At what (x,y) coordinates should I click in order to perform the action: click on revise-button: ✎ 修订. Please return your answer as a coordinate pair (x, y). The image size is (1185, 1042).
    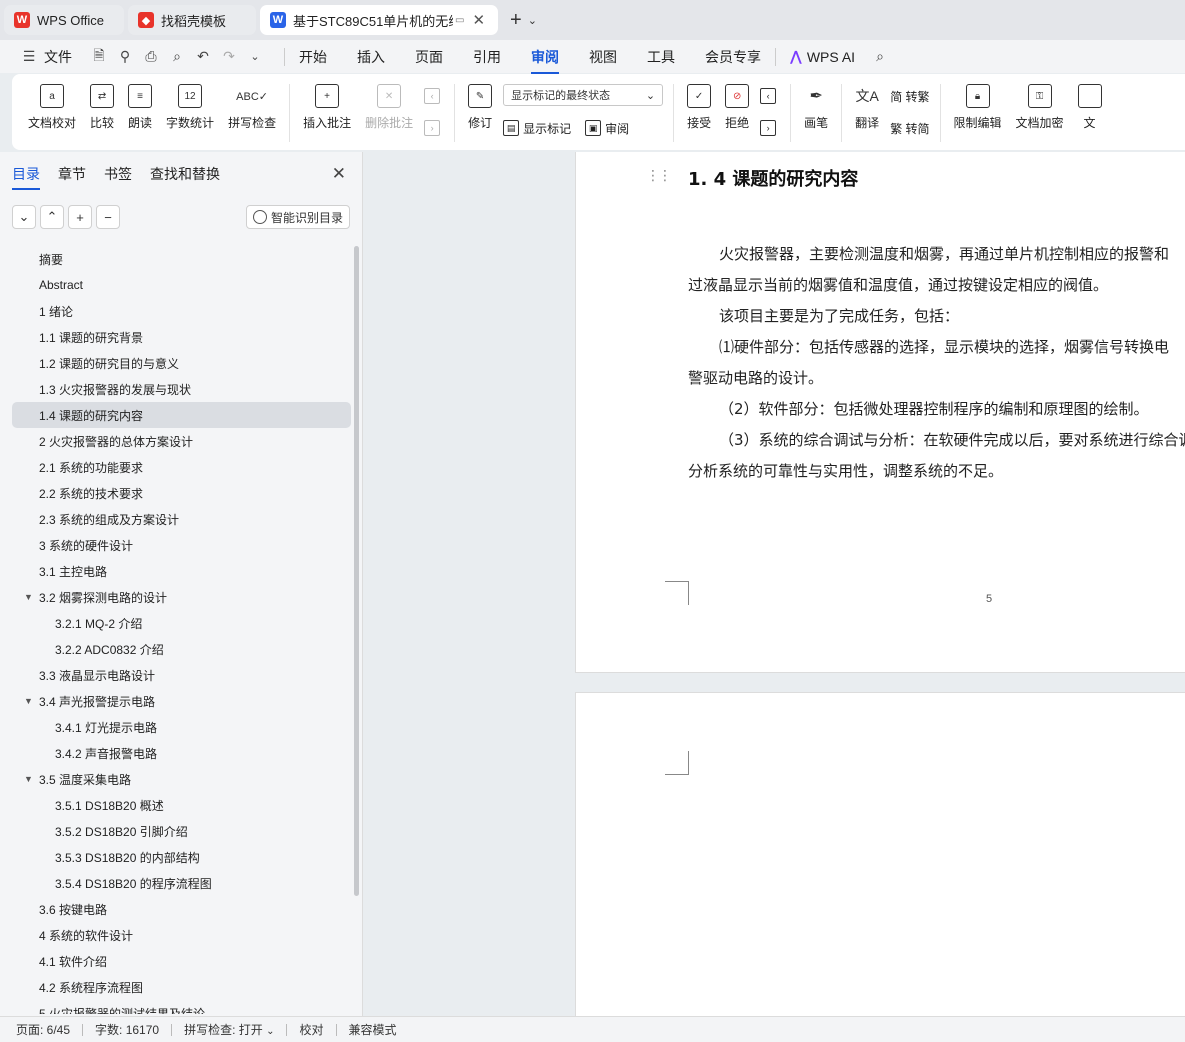
    Looking at the image, I should click on (480, 107).